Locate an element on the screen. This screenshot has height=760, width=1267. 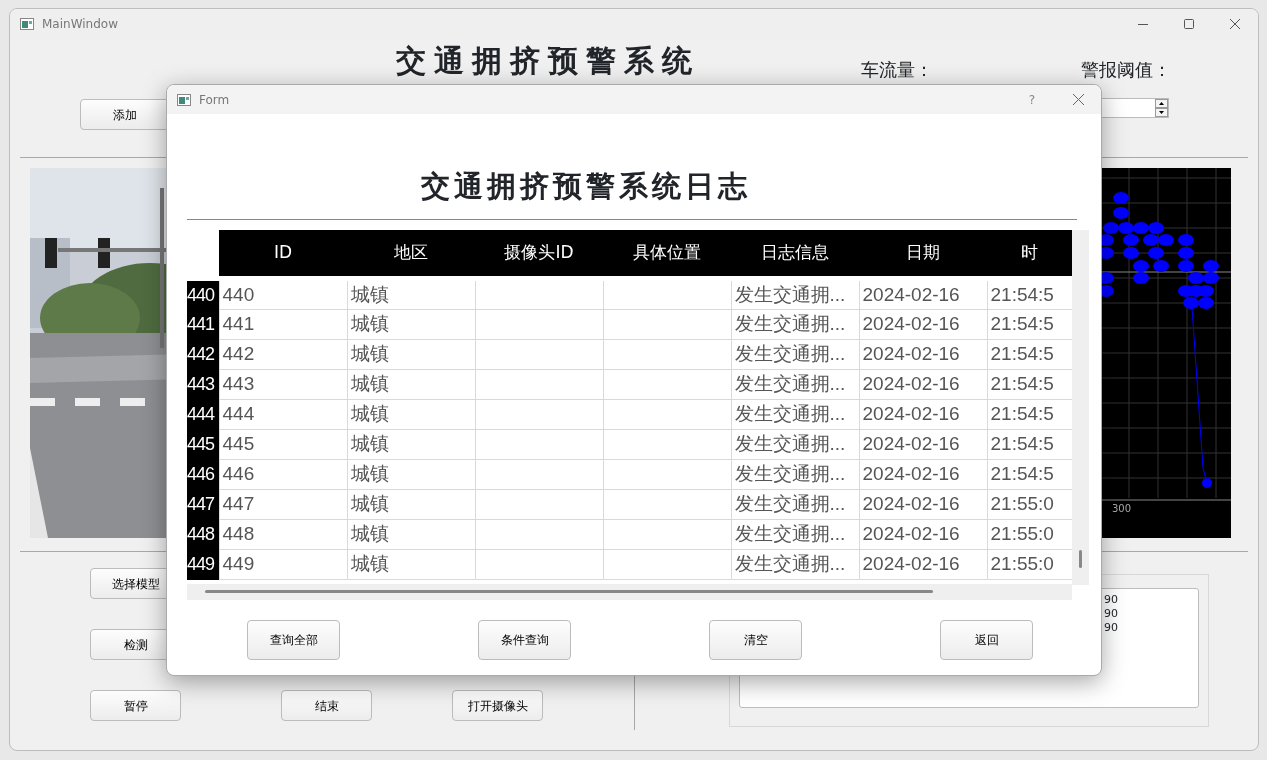
column-header: 摄像头ID is located at coordinates (539, 254).